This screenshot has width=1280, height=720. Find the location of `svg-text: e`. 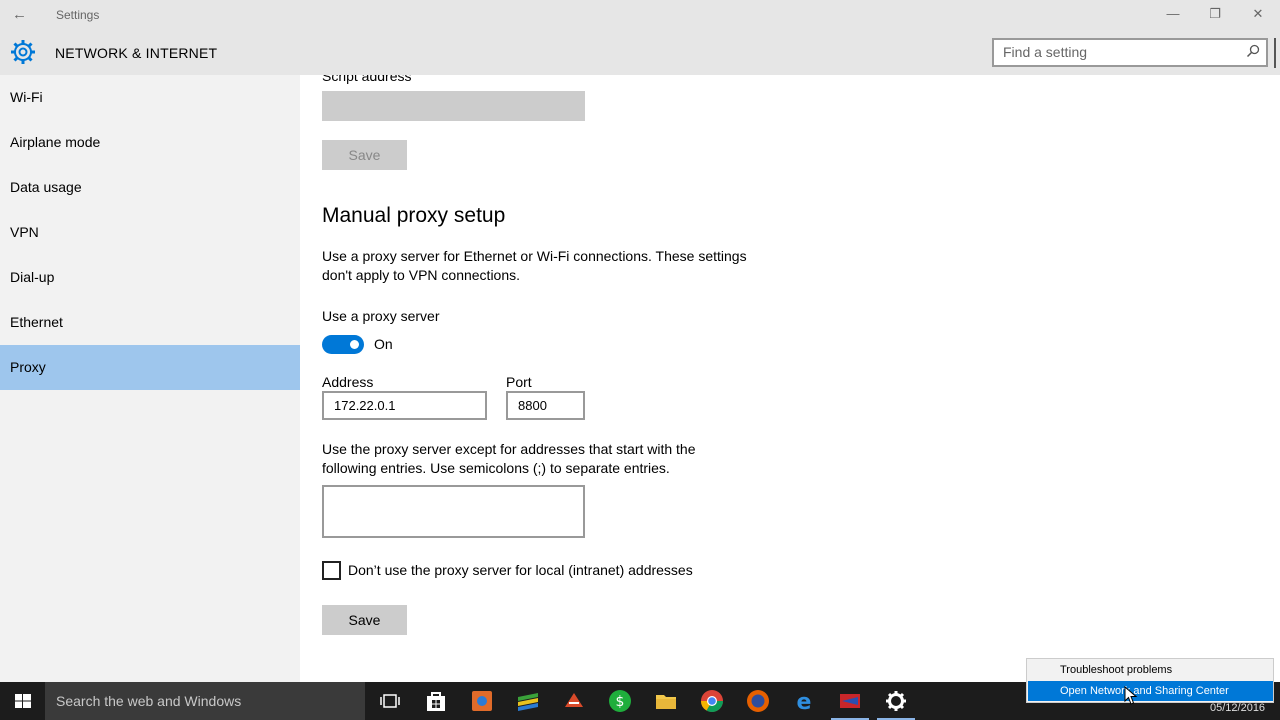

svg-text: e is located at coordinates (804, 701).